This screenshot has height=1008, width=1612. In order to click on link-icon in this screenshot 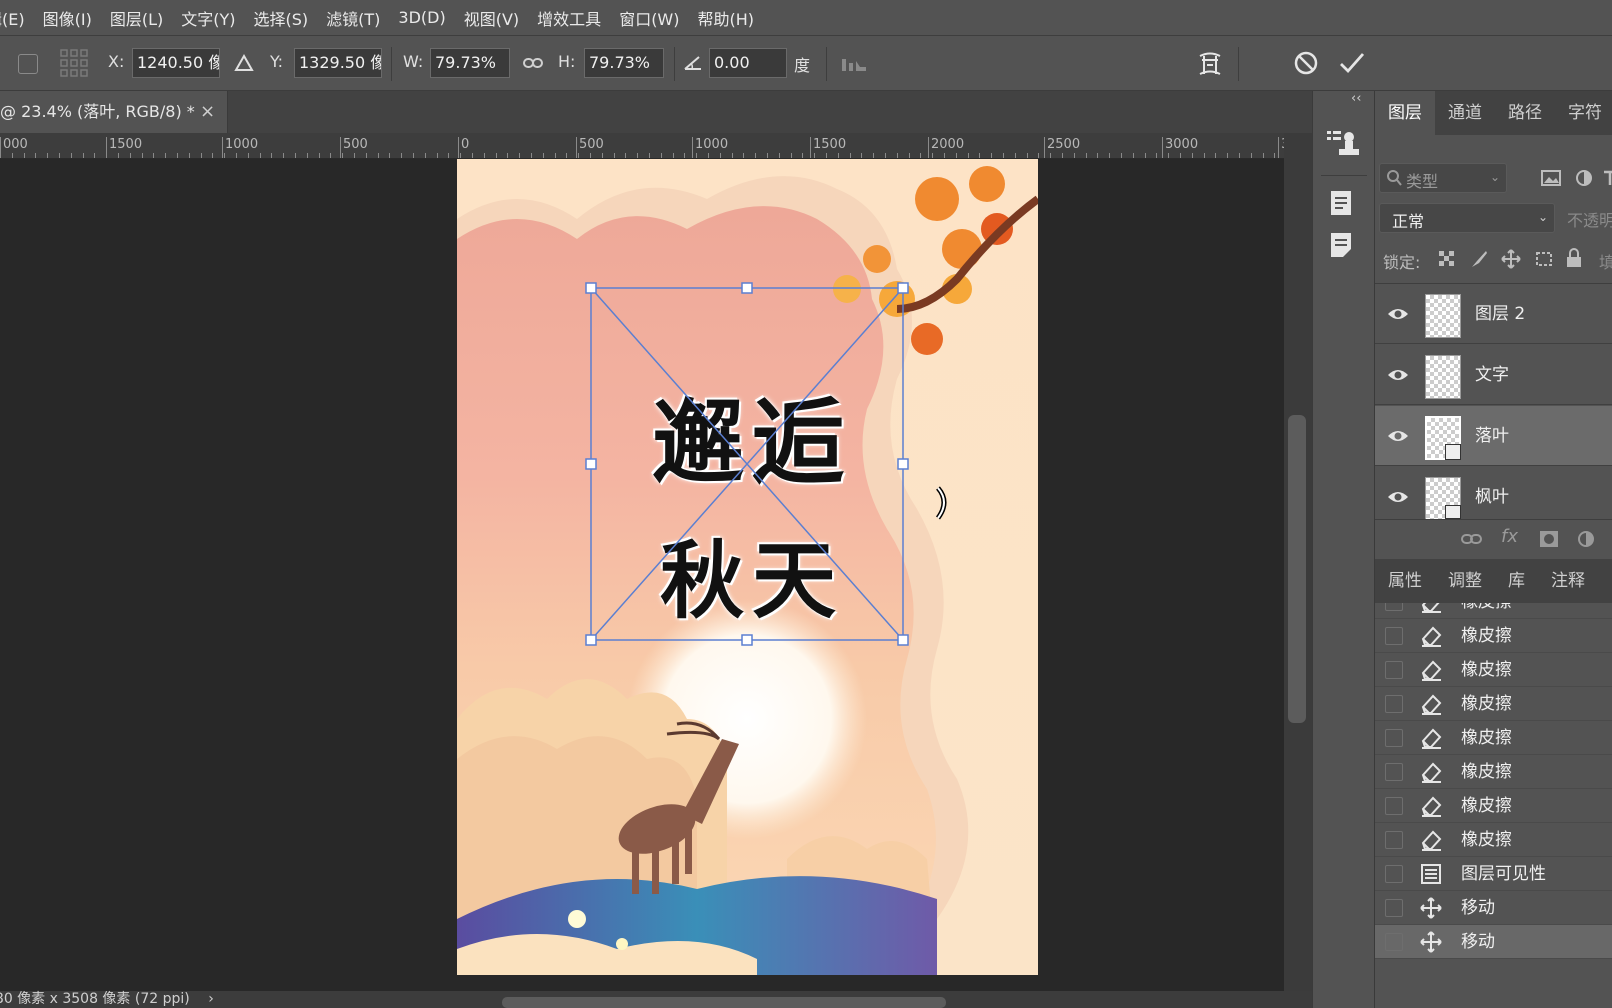, I will do `click(533, 65)`.